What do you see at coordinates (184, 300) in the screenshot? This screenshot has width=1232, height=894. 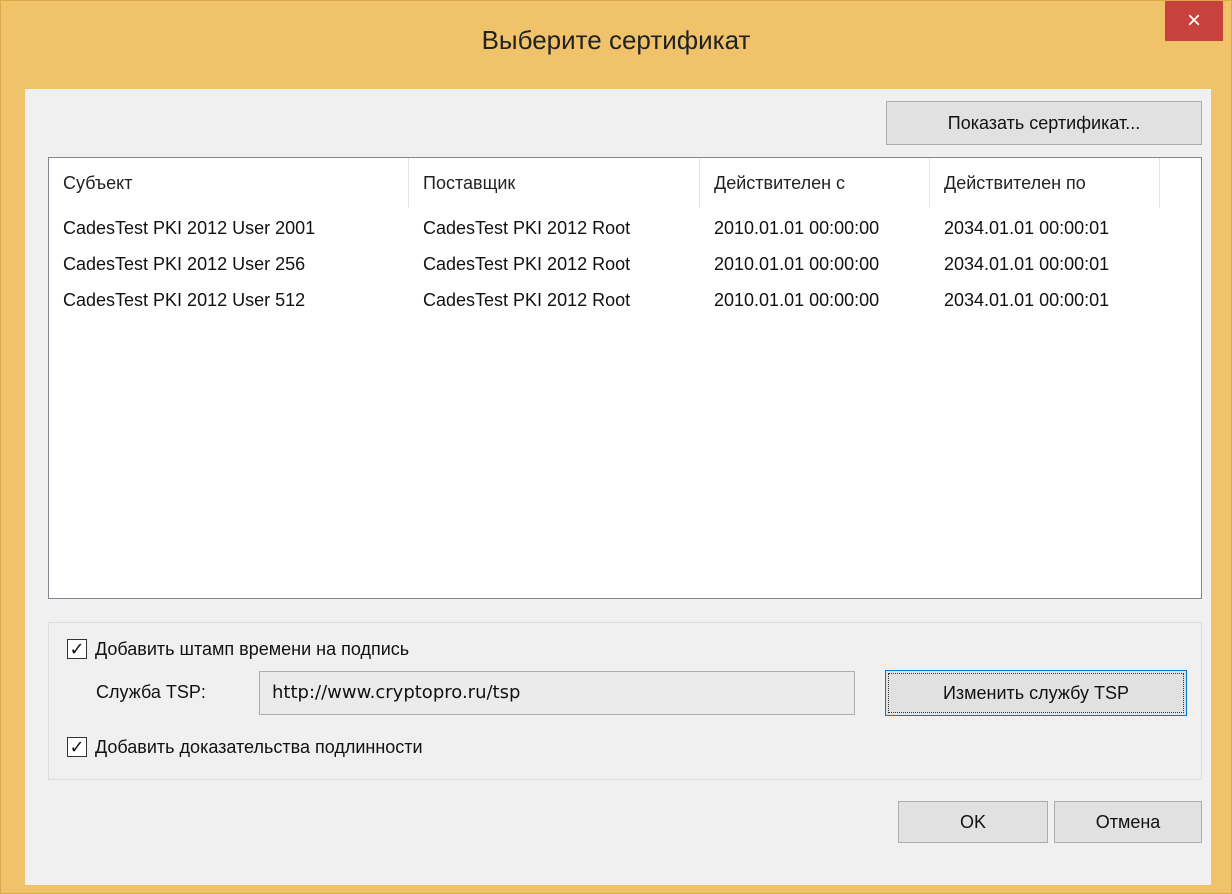 I see `cell-subject: CadesTest PKI 2012 User 512` at bounding box center [184, 300].